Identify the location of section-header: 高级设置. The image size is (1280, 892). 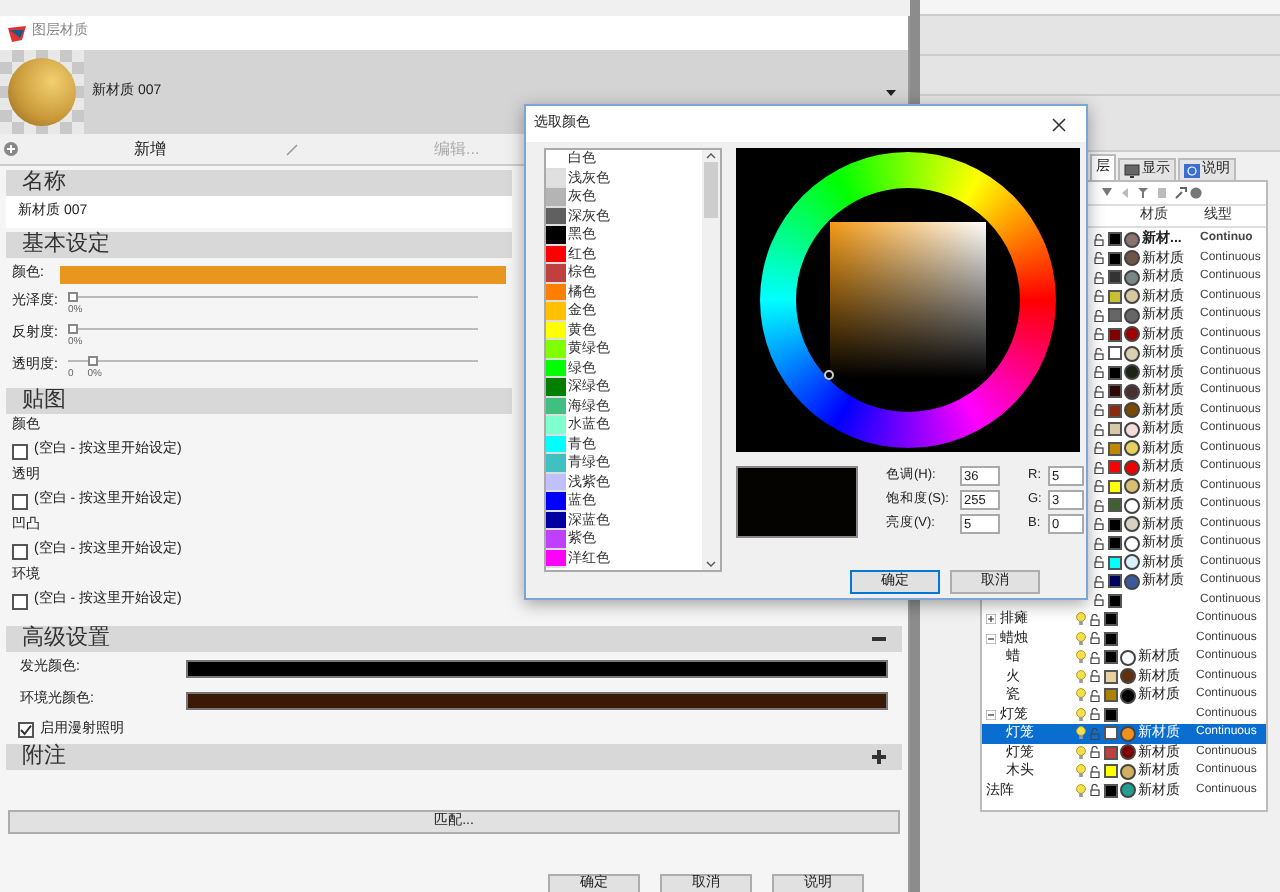
(454, 639).